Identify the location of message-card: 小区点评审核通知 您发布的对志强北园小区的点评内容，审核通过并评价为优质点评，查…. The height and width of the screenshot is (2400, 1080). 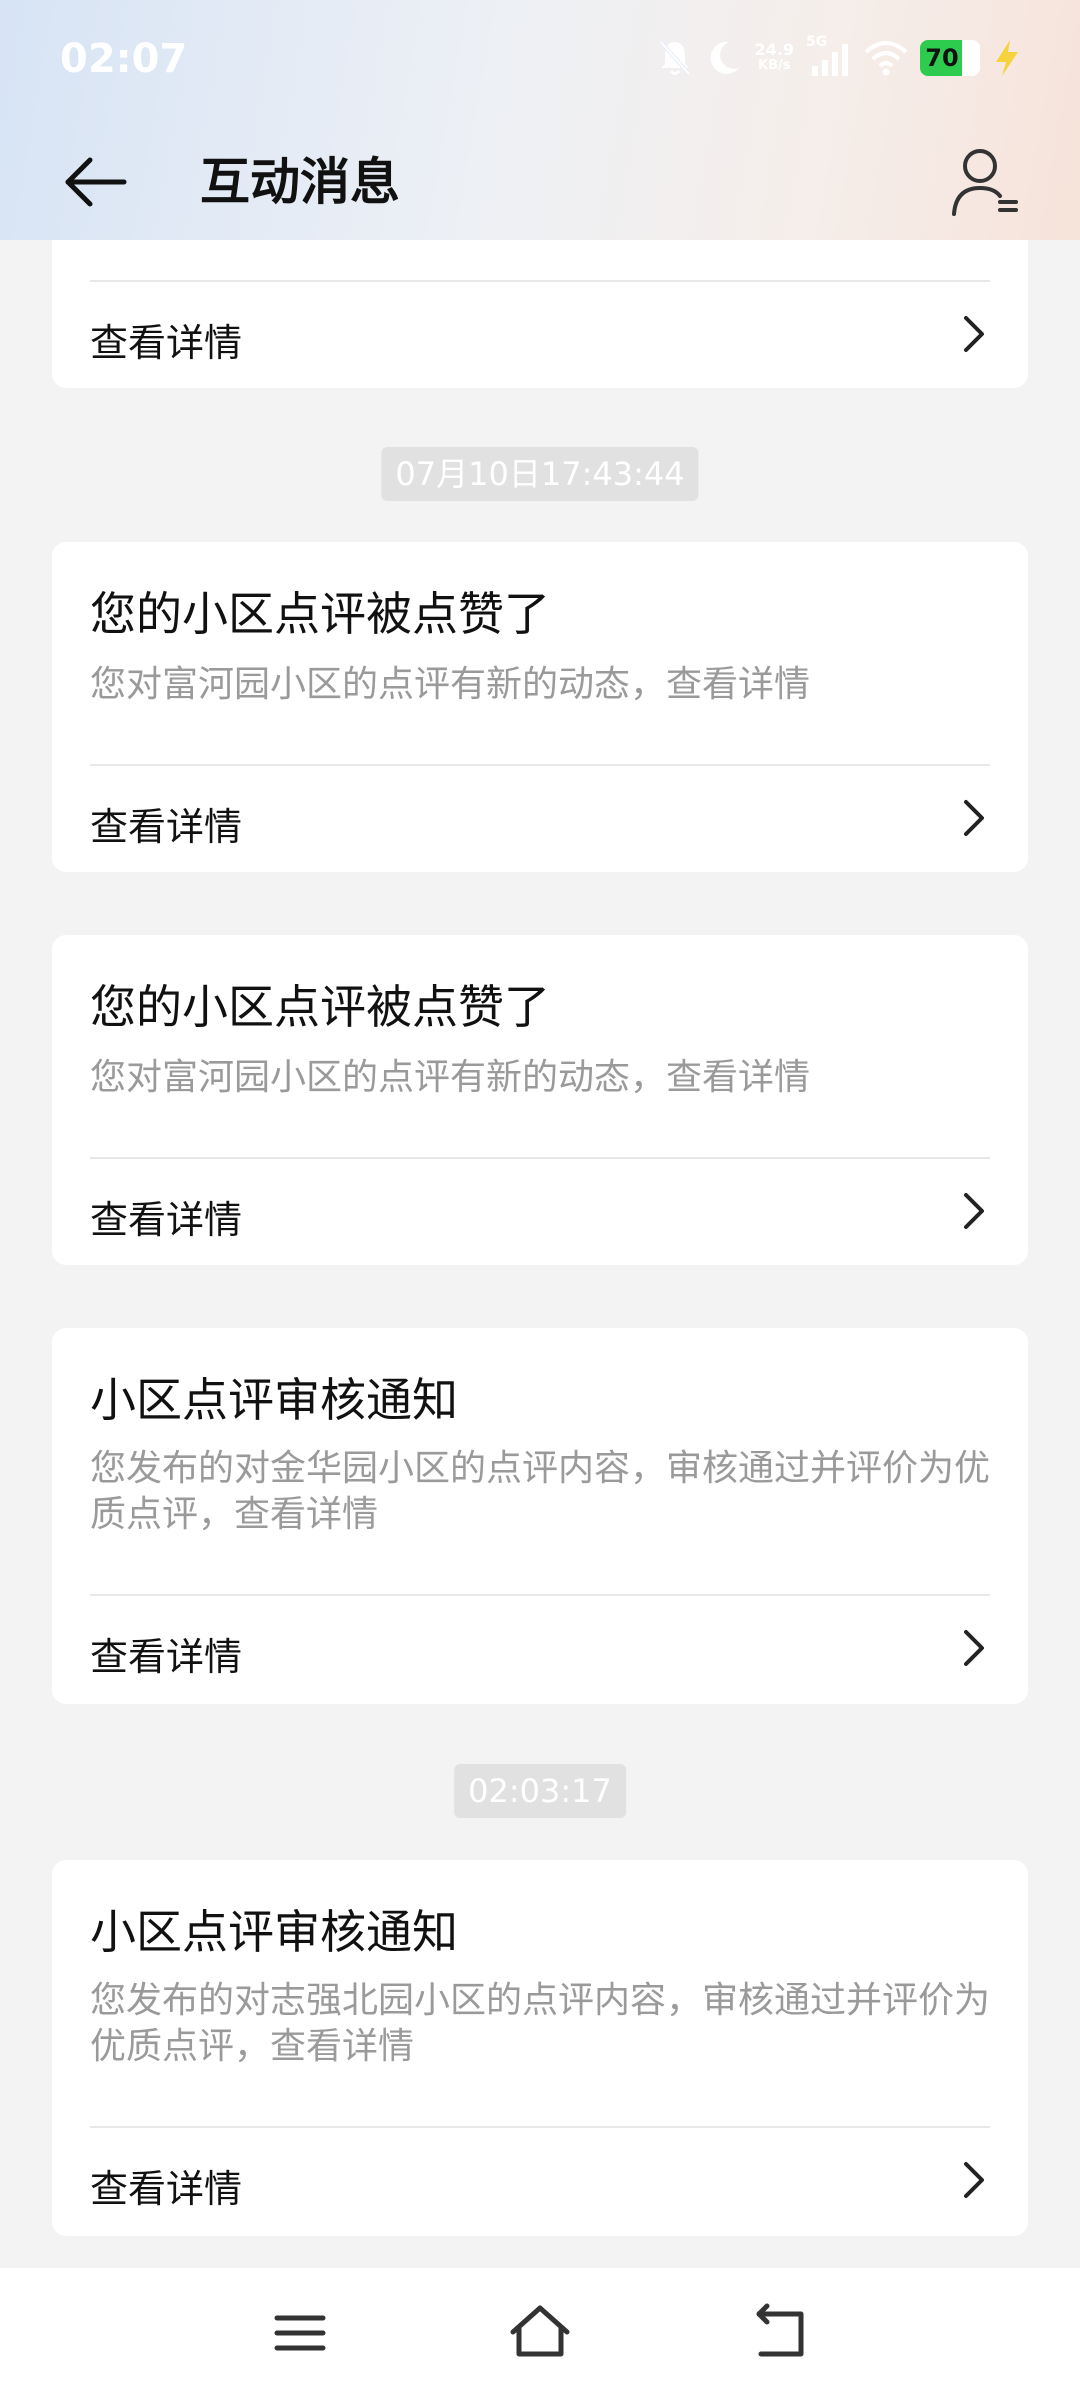
(540, 2048).